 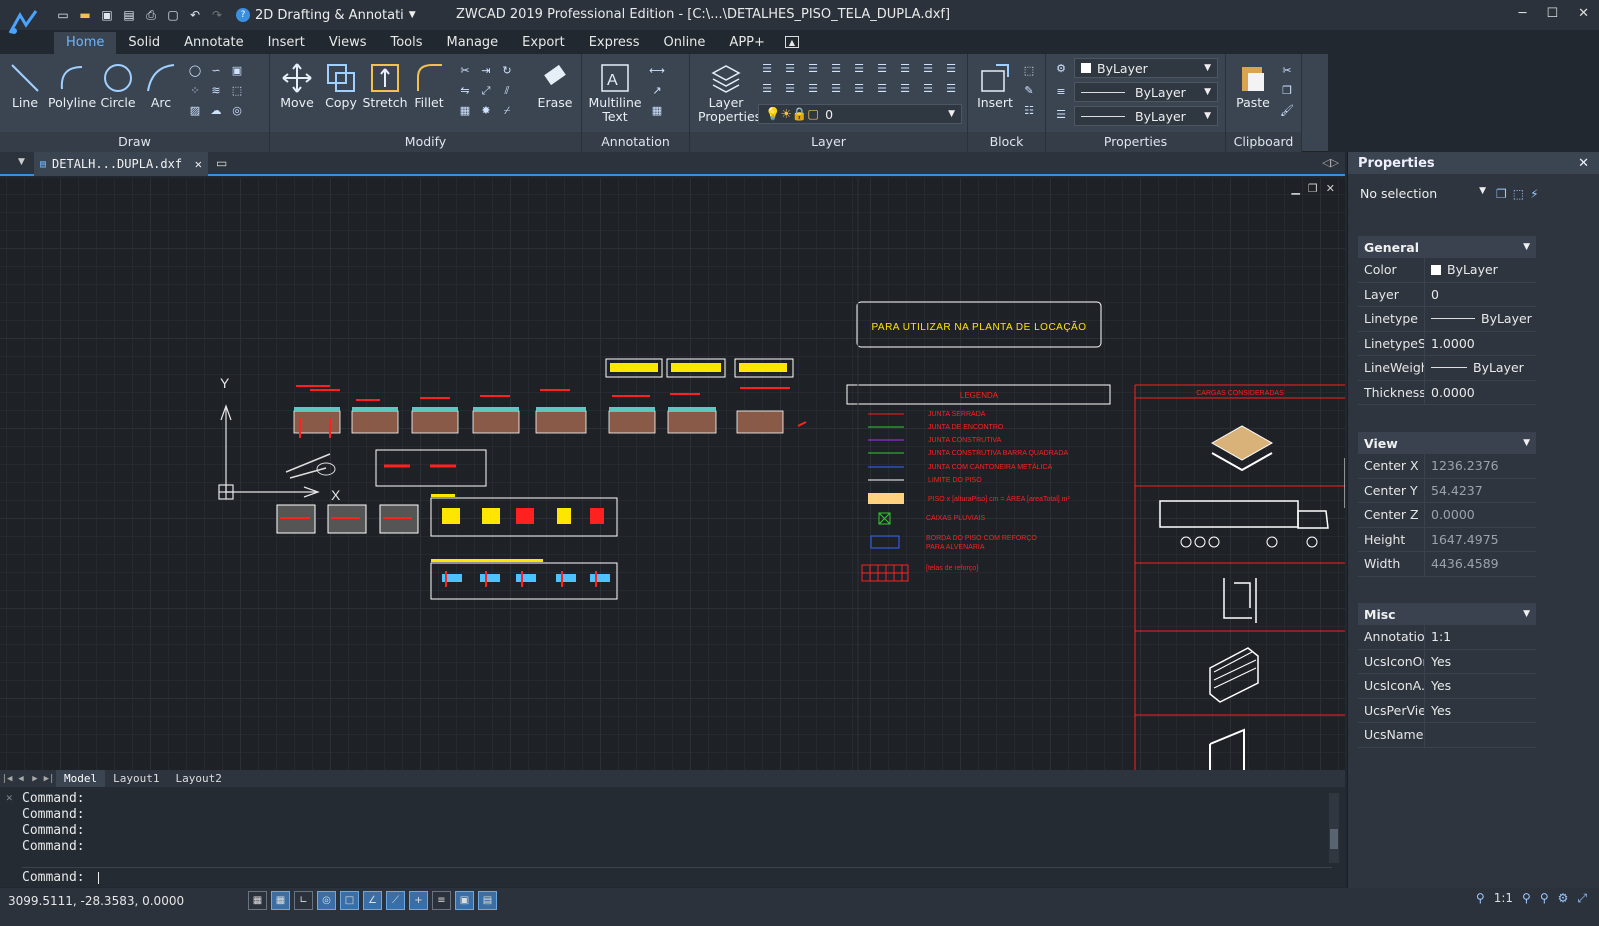 What do you see at coordinates (216, 110) in the screenshot?
I see `cloud-icon: ☁` at bounding box center [216, 110].